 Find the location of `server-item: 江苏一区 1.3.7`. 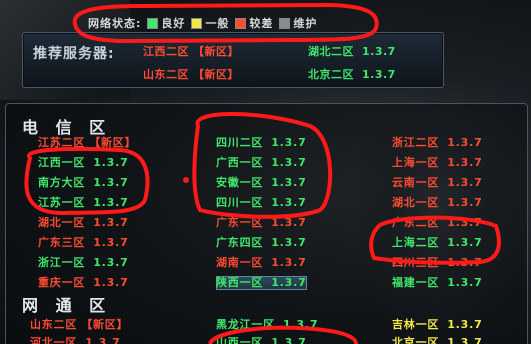

server-item: 江苏一区 1.3.7 is located at coordinates (83, 203).